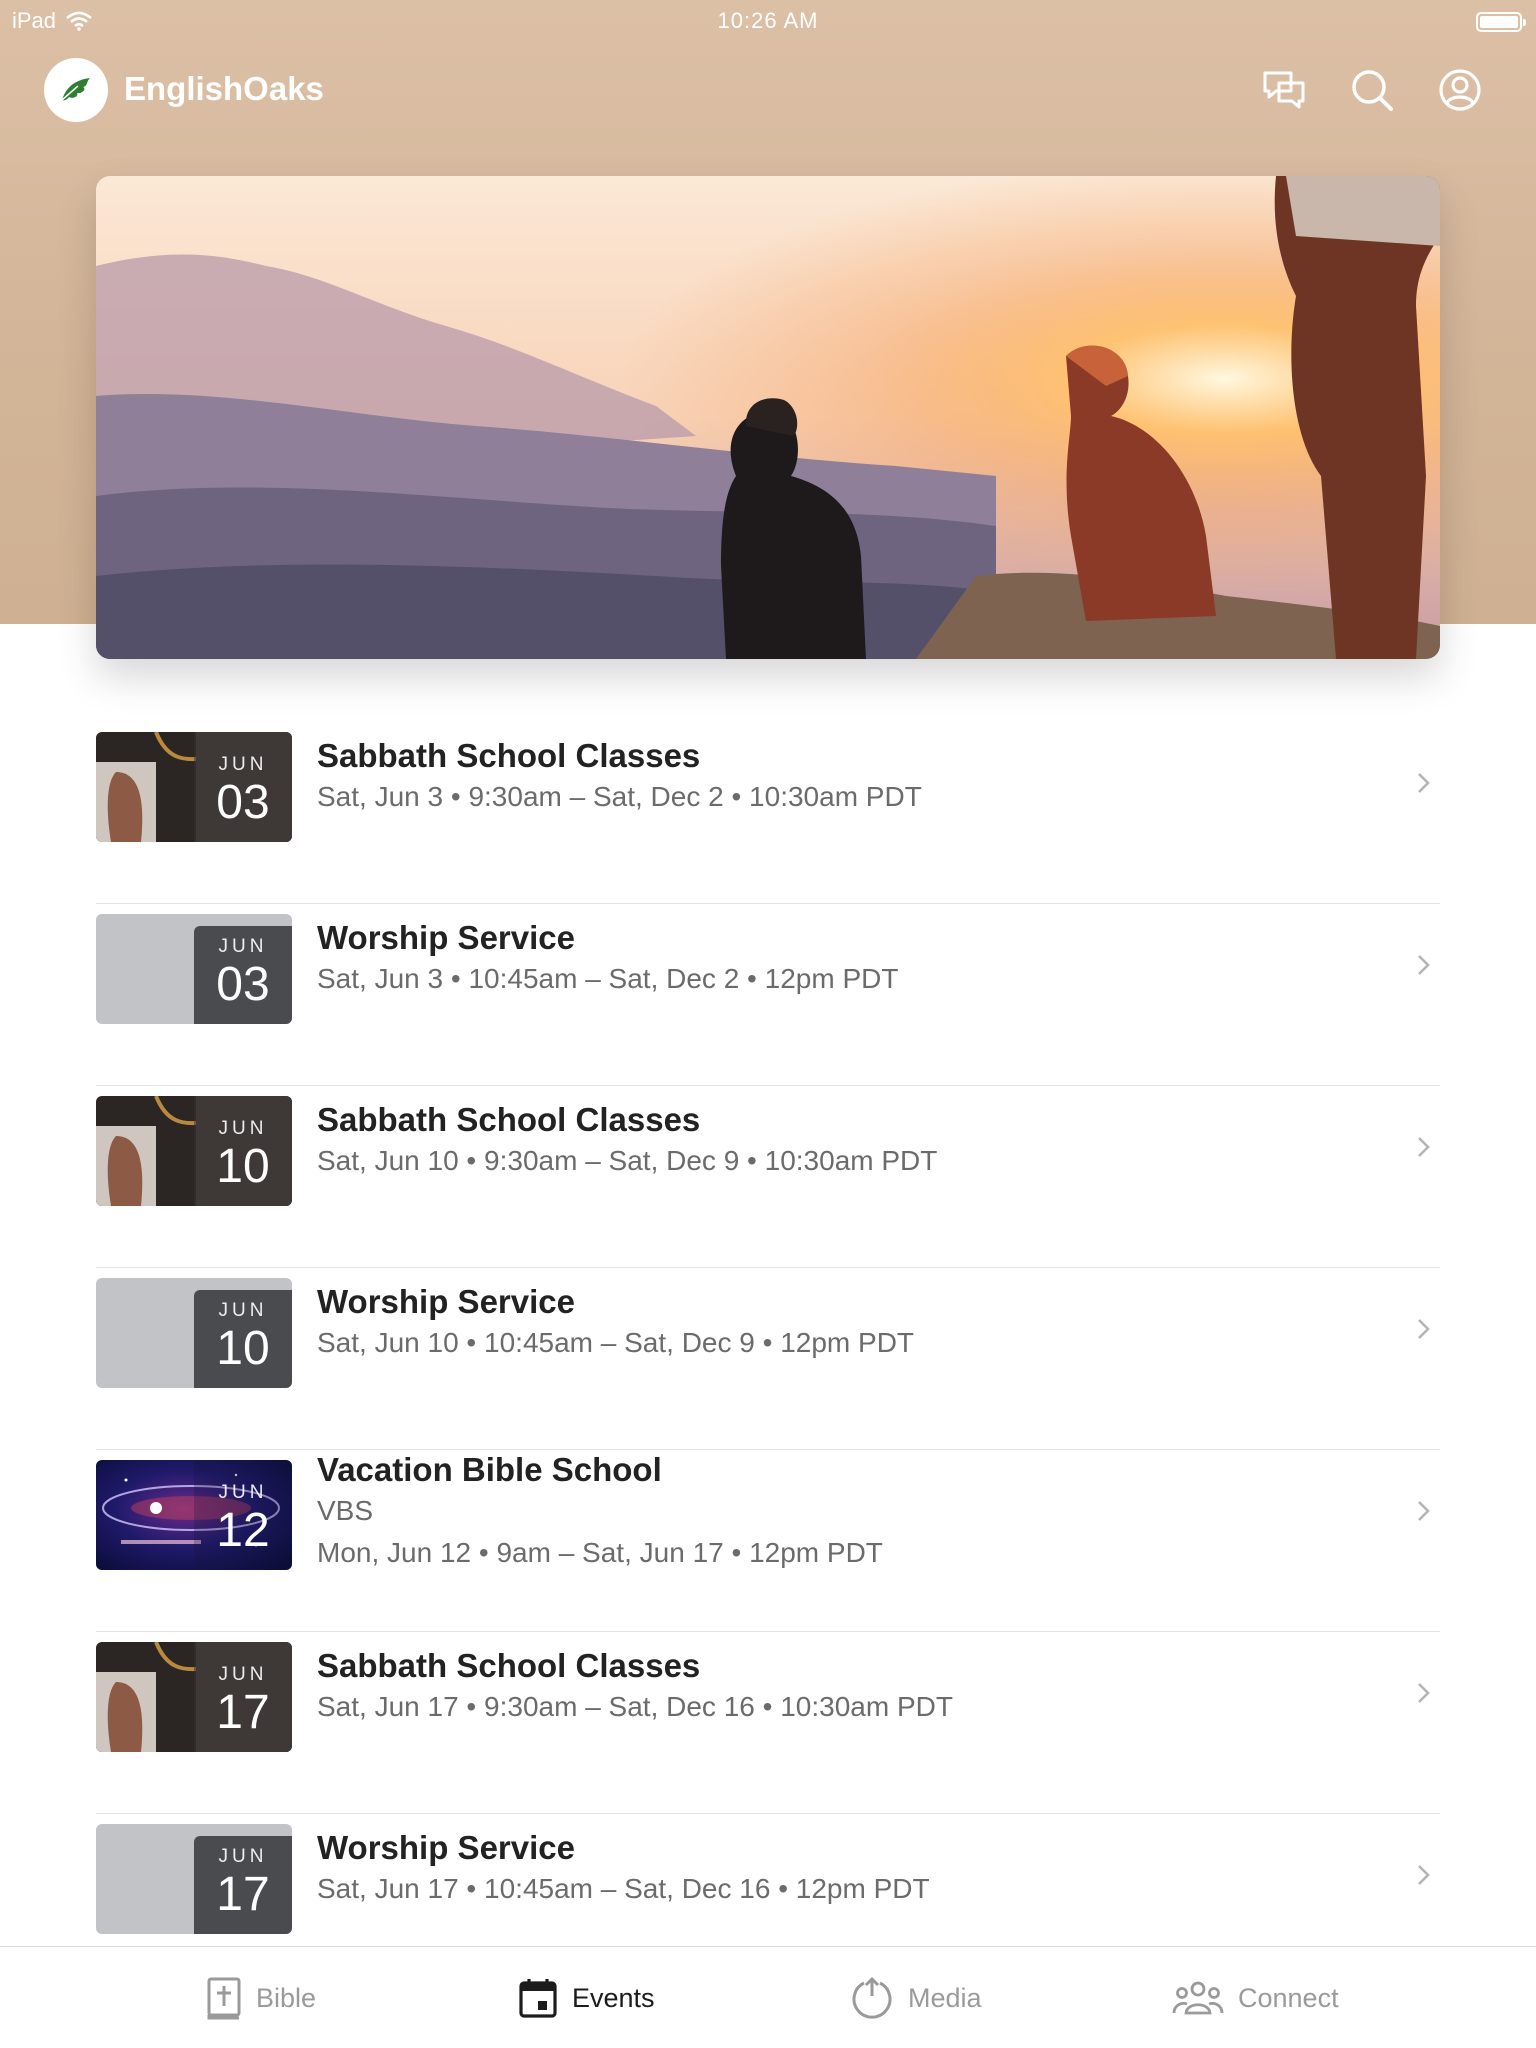 The image size is (1536, 2048). Describe the element at coordinates (872, 1997) in the screenshot. I see `media-icon` at that location.